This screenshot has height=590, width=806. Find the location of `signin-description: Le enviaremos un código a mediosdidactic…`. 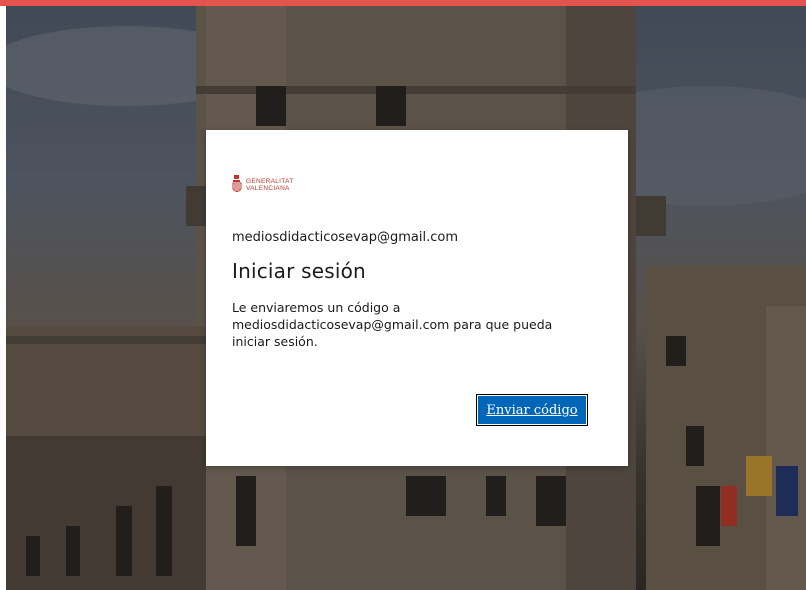

signin-description: Le enviaremos un código a mediosdidactic… is located at coordinates (392, 324).